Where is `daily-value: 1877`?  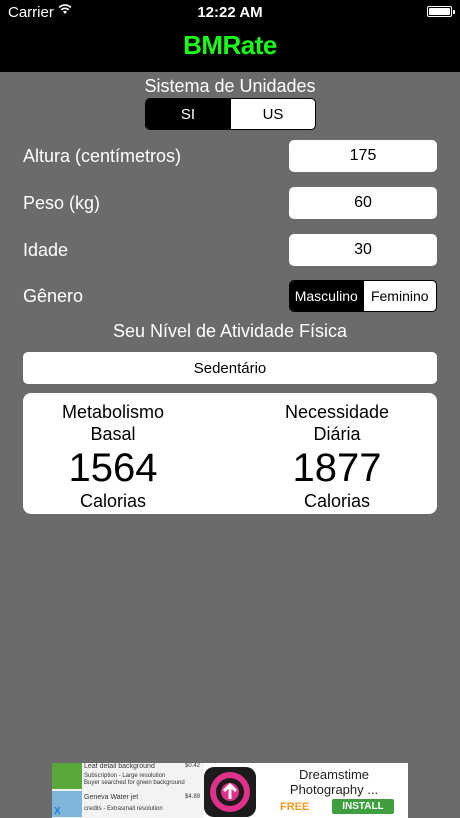 daily-value: 1877 is located at coordinates (337, 468).